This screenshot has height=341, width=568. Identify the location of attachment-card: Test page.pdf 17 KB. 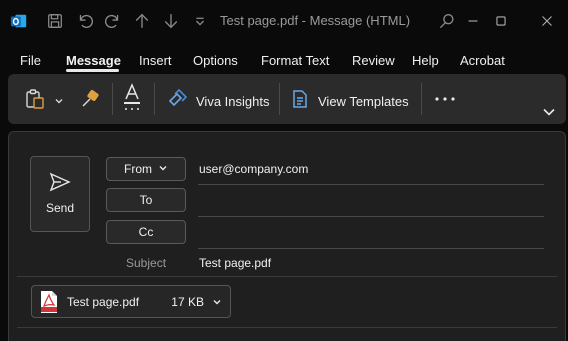
(131, 301).